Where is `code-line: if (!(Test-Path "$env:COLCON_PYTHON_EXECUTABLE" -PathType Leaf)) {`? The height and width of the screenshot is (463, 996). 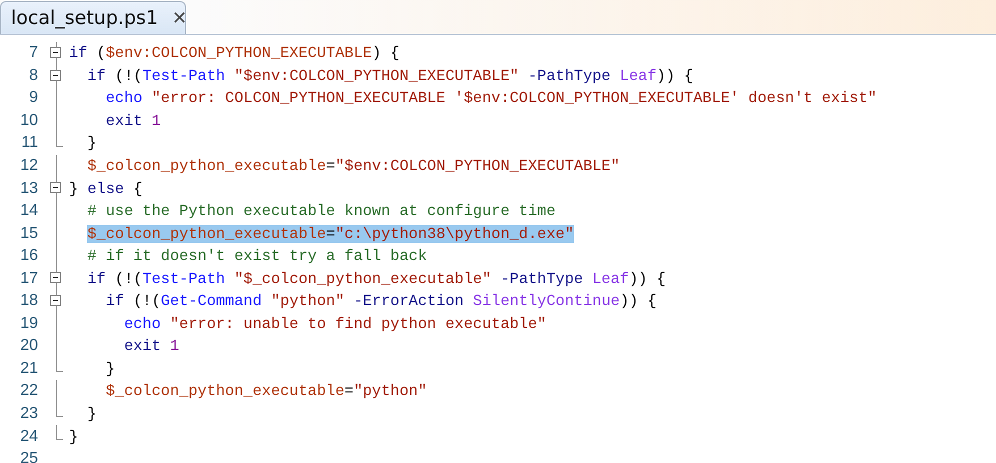 code-line: if (!(Test-Path "$env:COLCON_PYTHON_EXECUTABLE" -PathType Leaf)) { is located at coordinates (390, 75).